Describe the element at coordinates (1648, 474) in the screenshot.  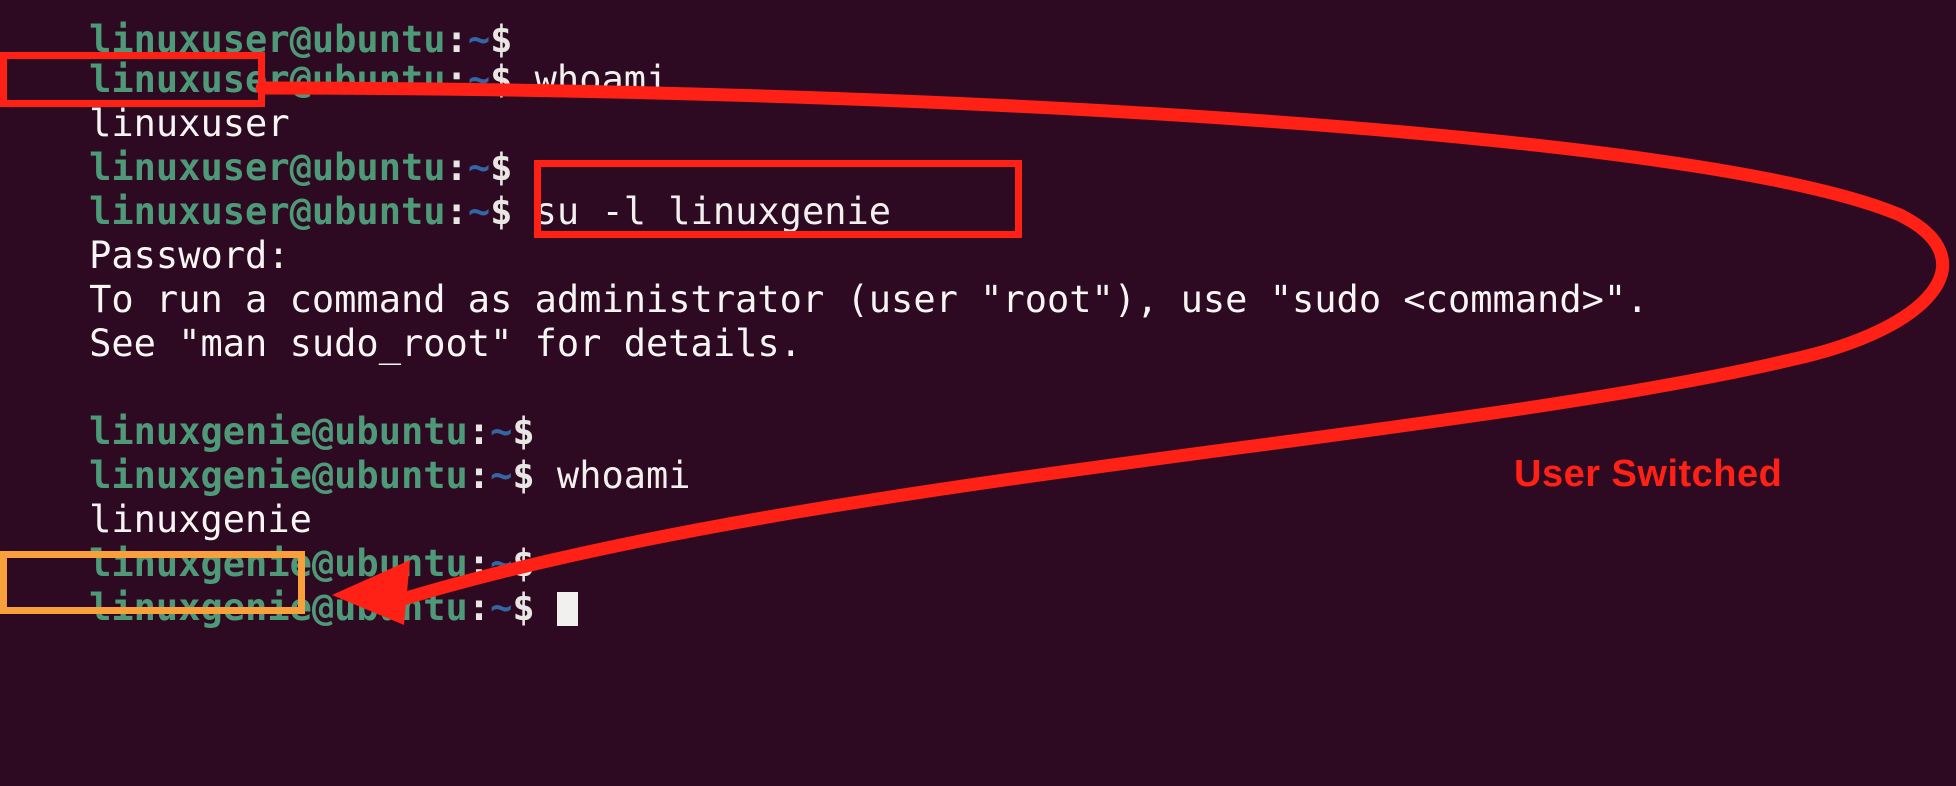
I see `callout-user-switched: User Switched` at that location.